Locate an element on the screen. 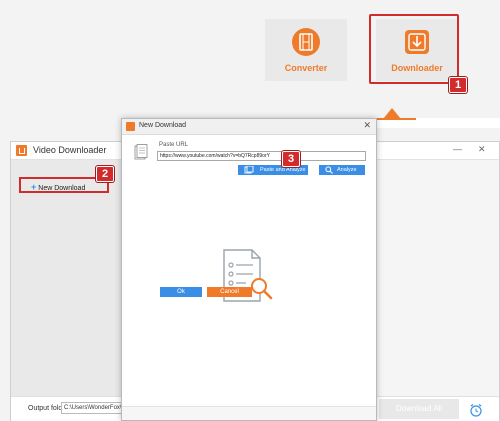  downloader-highlight-frame is located at coordinates (414, 49).